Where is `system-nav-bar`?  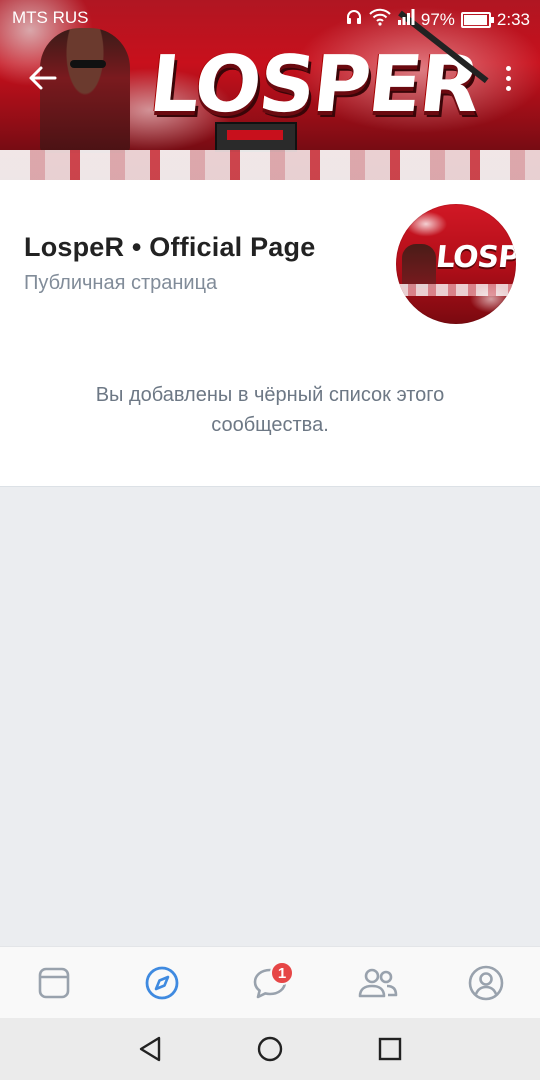
system-nav-bar is located at coordinates (270, 1049).